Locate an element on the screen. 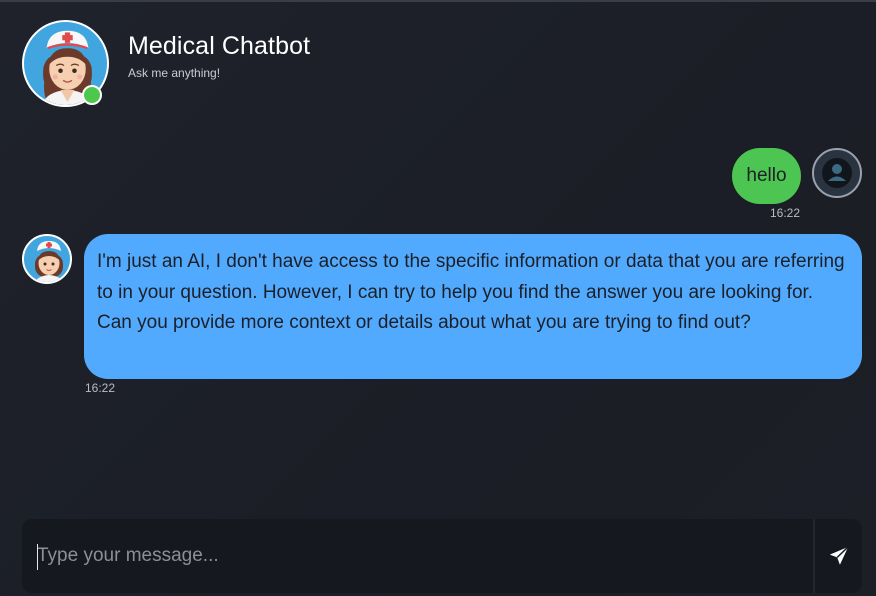  message-input is located at coordinates (417, 556).